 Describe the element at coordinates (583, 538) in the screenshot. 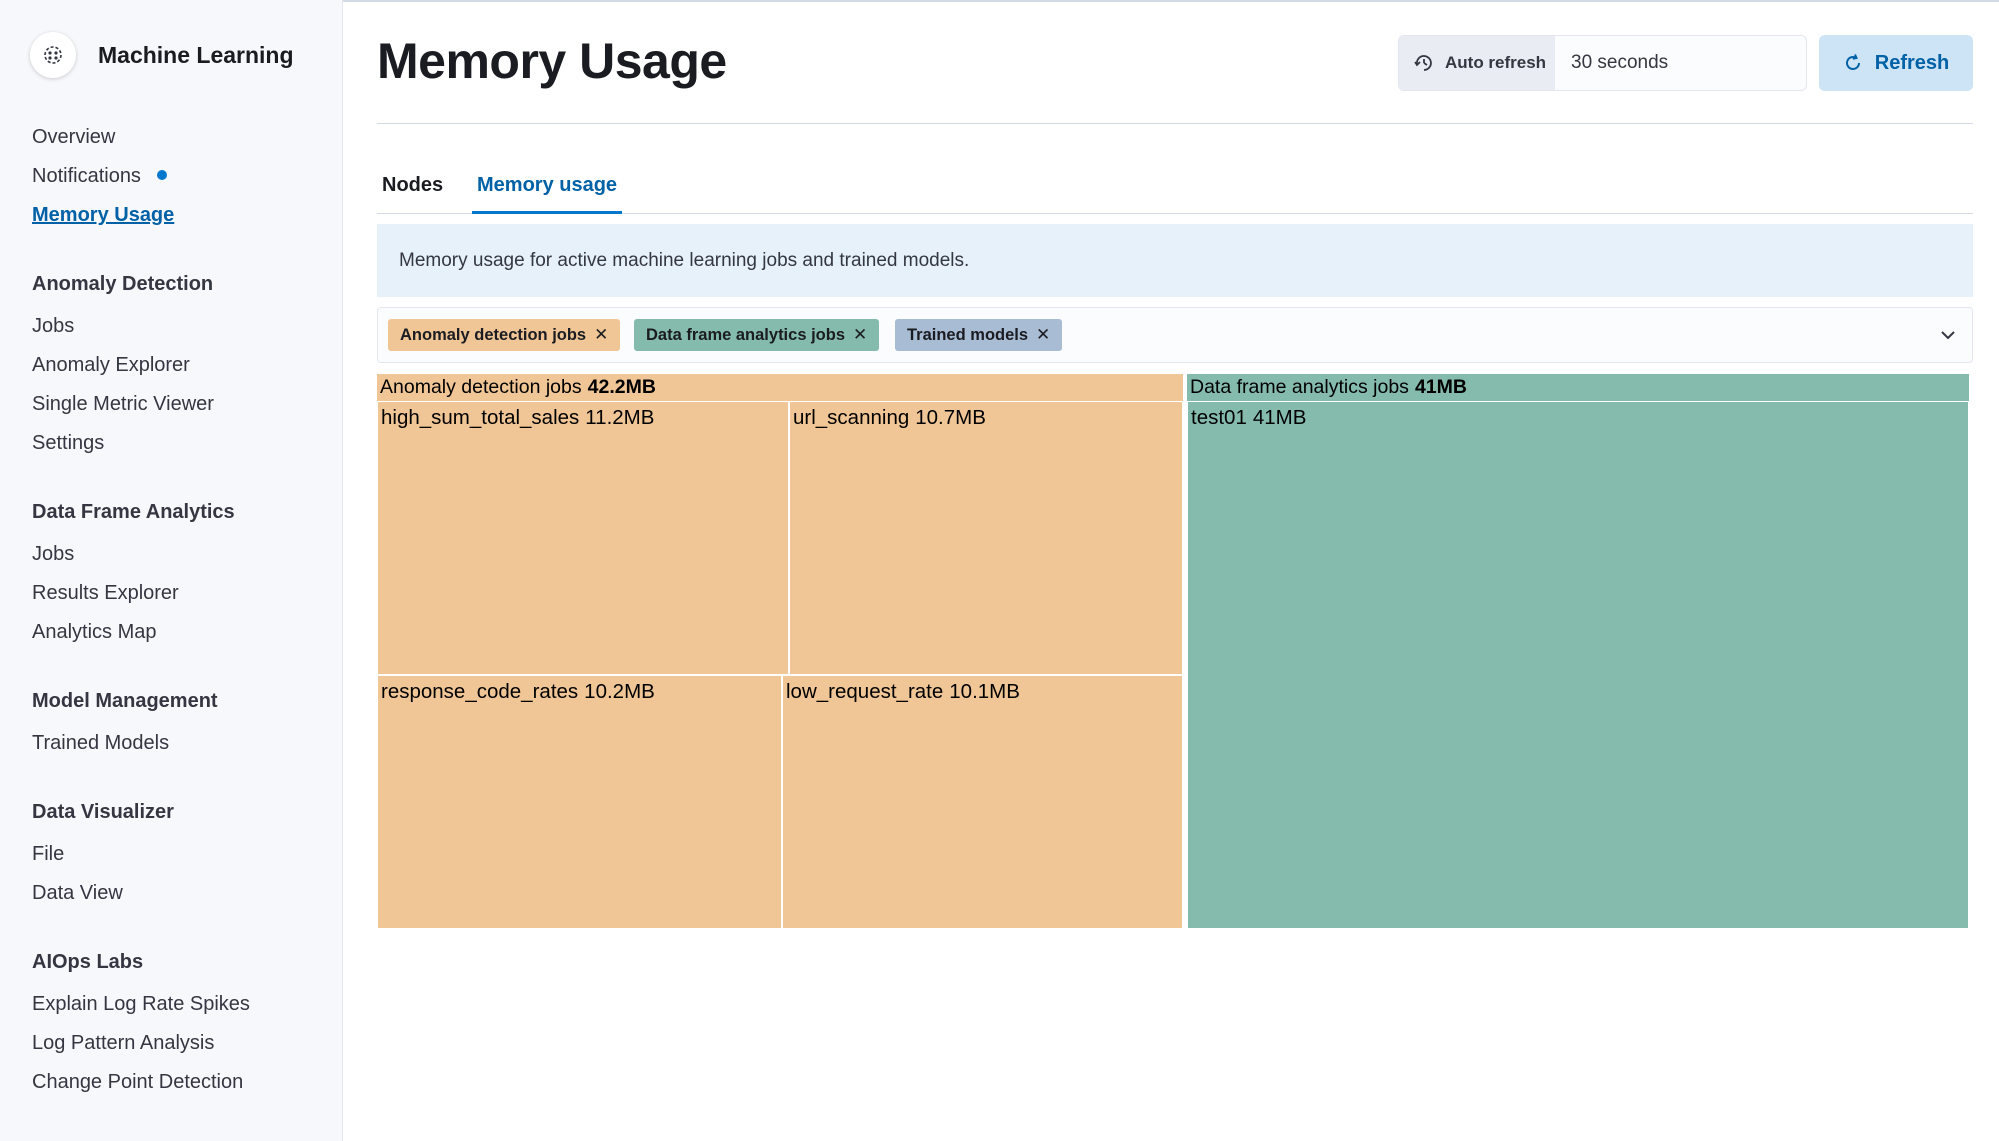

I see `treemap-cell: high_sum_total_sales 11.2MB` at that location.